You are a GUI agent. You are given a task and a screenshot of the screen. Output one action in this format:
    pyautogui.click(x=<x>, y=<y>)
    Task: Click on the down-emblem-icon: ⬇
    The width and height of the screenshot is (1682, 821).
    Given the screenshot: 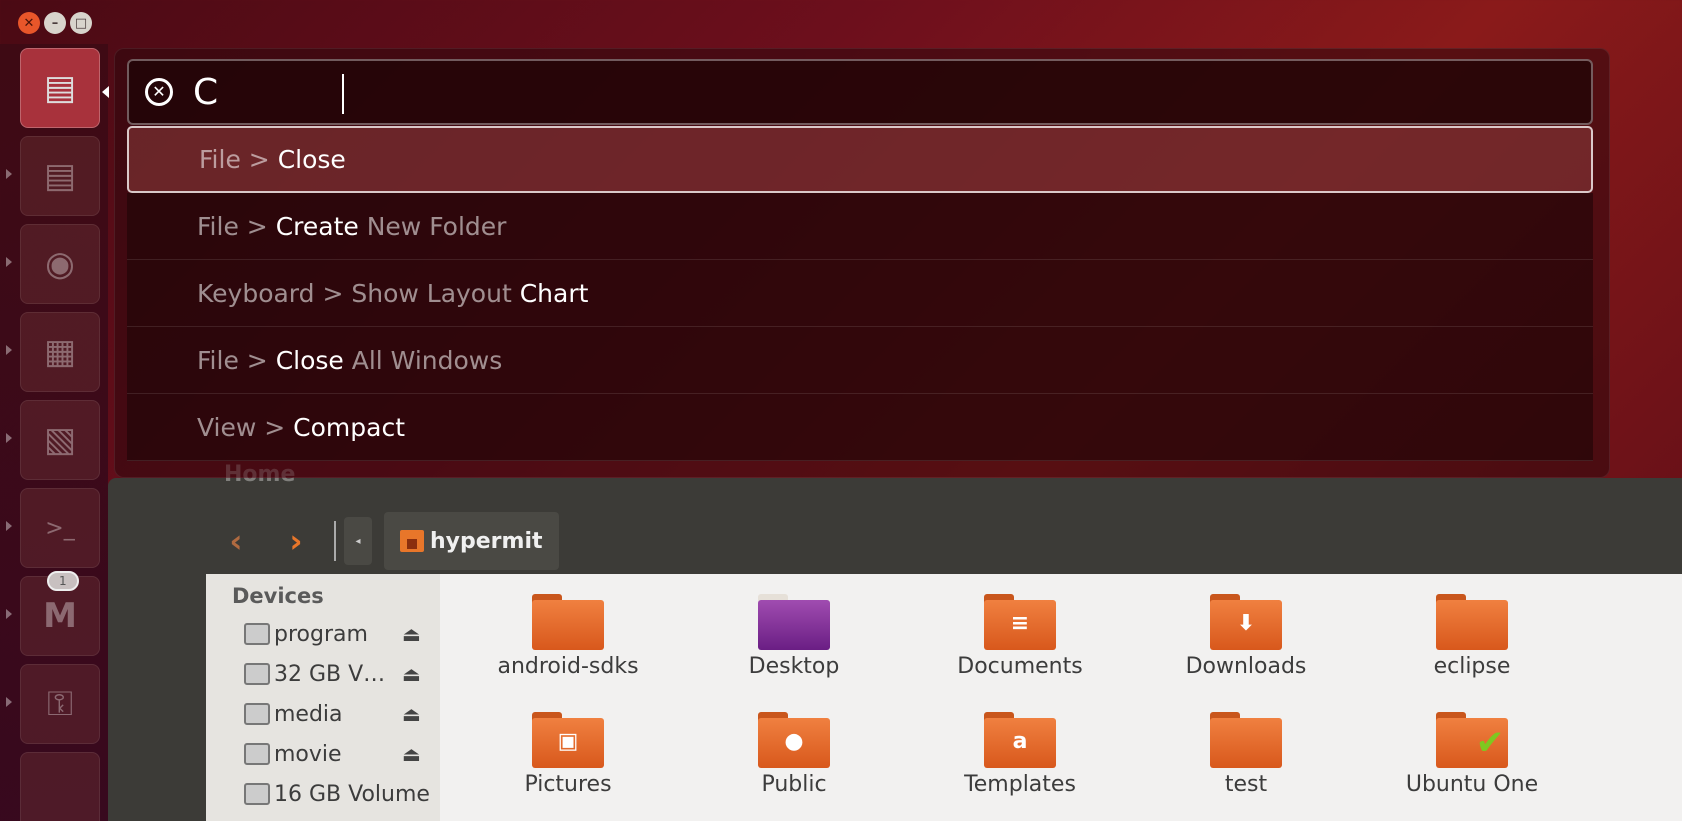 What is the action you would take?
    pyautogui.click(x=1246, y=623)
    